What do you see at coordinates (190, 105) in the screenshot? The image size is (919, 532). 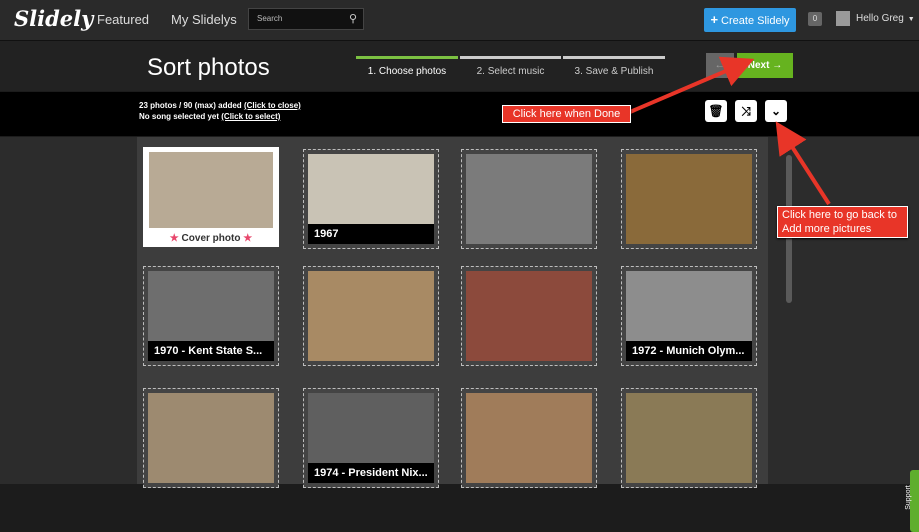 I see `photo-count-text: 23 photos / 90 (max) added` at bounding box center [190, 105].